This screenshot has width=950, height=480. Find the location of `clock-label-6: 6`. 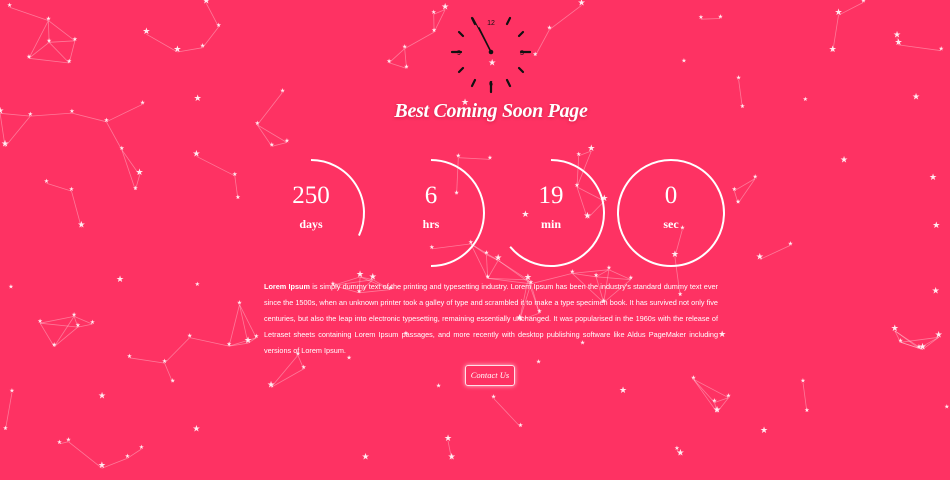

clock-label-6: 6 is located at coordinates (491, 84).